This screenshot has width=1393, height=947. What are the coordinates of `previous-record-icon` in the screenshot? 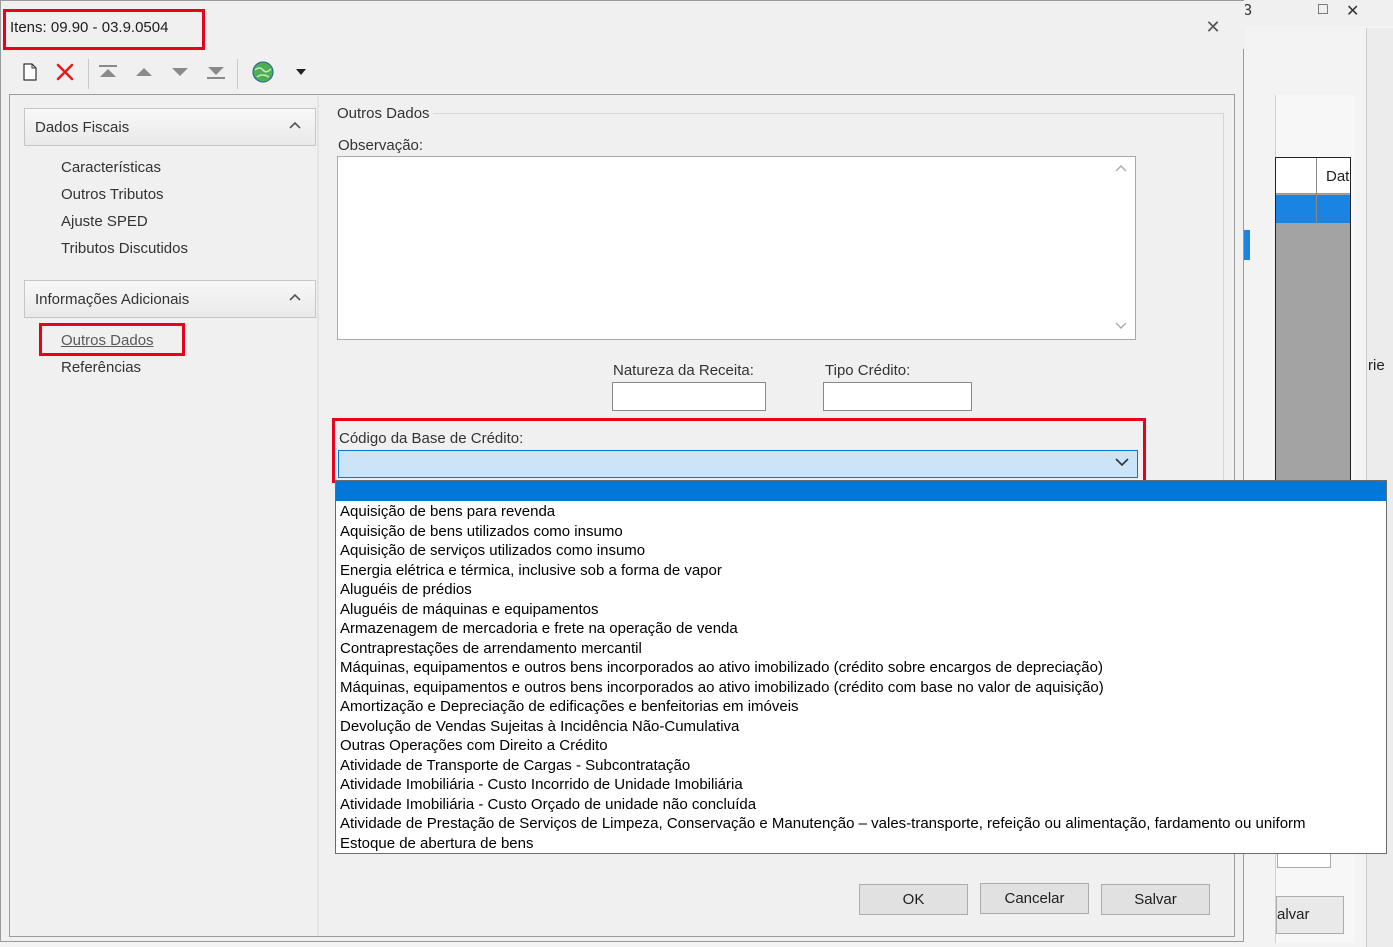 It's located at (144, 72).